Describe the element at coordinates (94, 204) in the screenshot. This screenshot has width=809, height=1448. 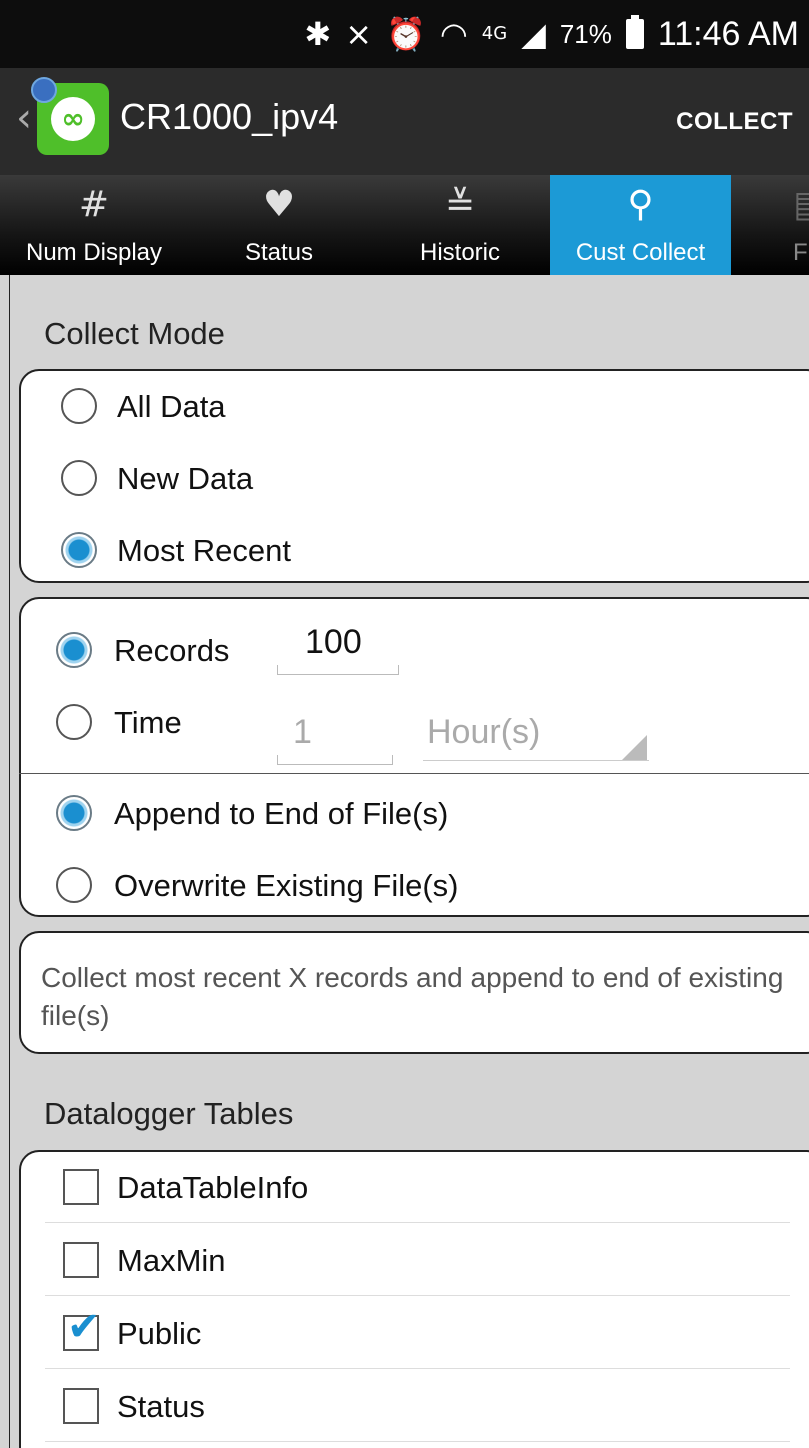
I see `hash-icon: #` at that location.